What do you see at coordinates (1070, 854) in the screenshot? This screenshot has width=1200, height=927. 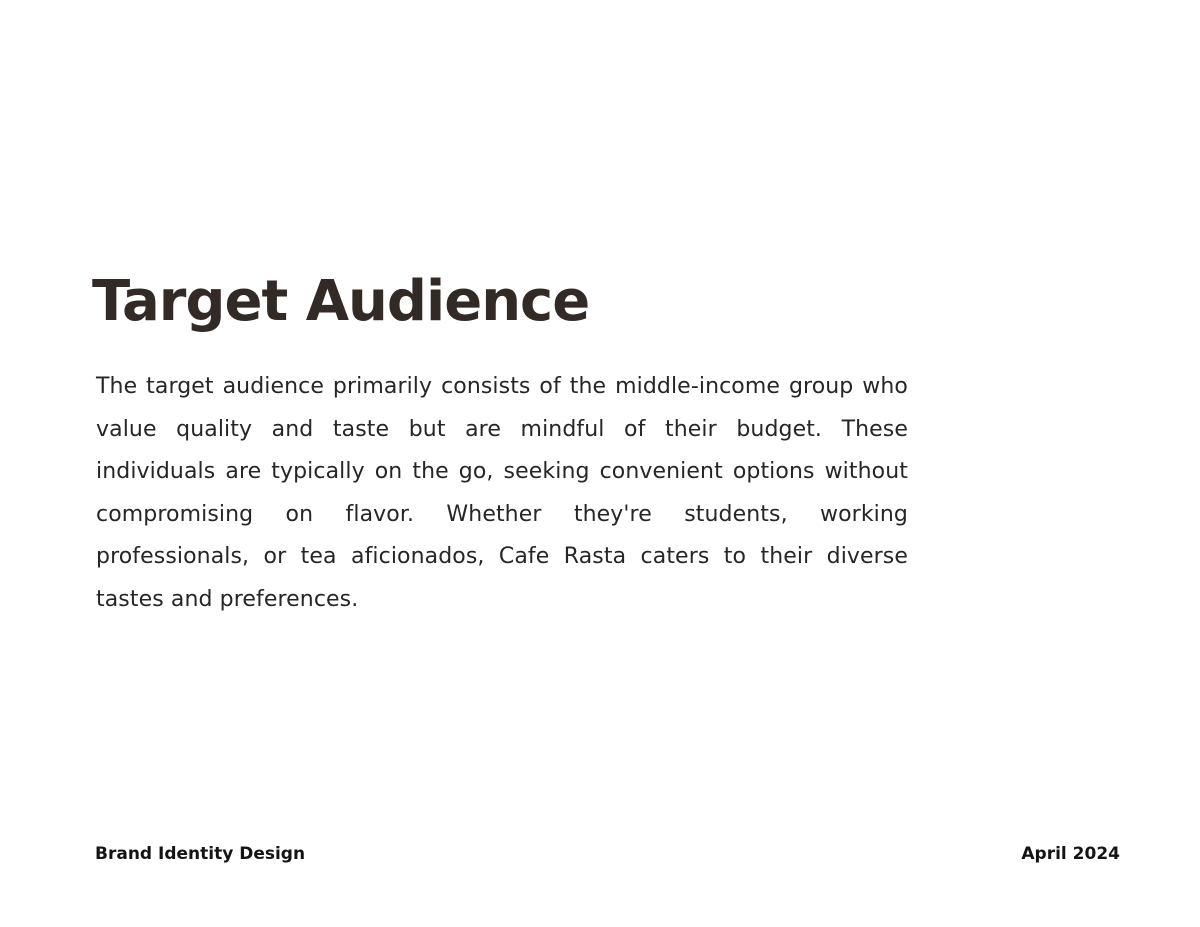 I see `footer-date: April 2024` at bounding box center [1070, 854].